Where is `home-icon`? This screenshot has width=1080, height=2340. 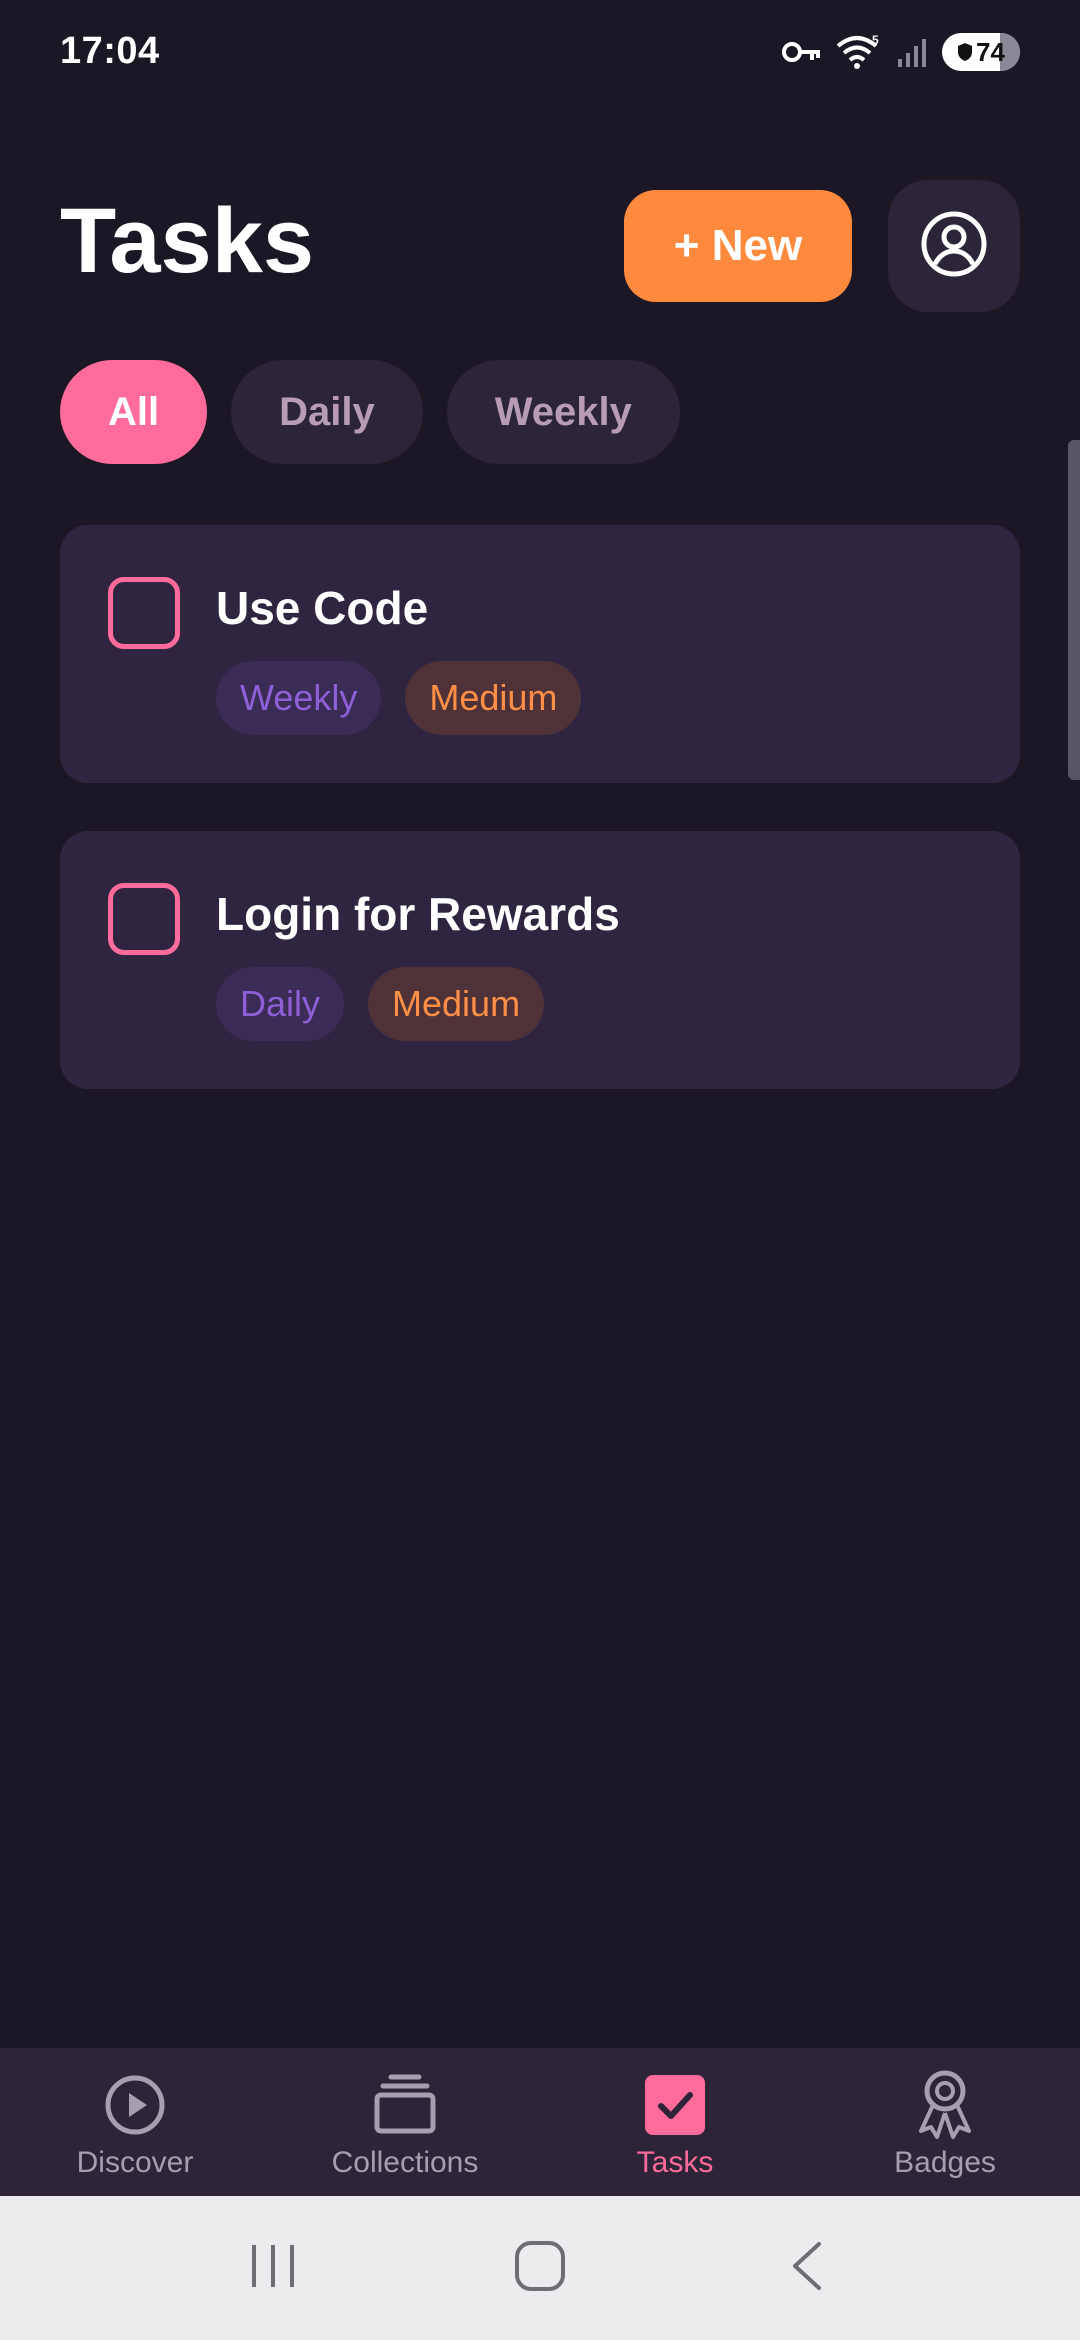 home-icon is located at coordinates (540, 2268).